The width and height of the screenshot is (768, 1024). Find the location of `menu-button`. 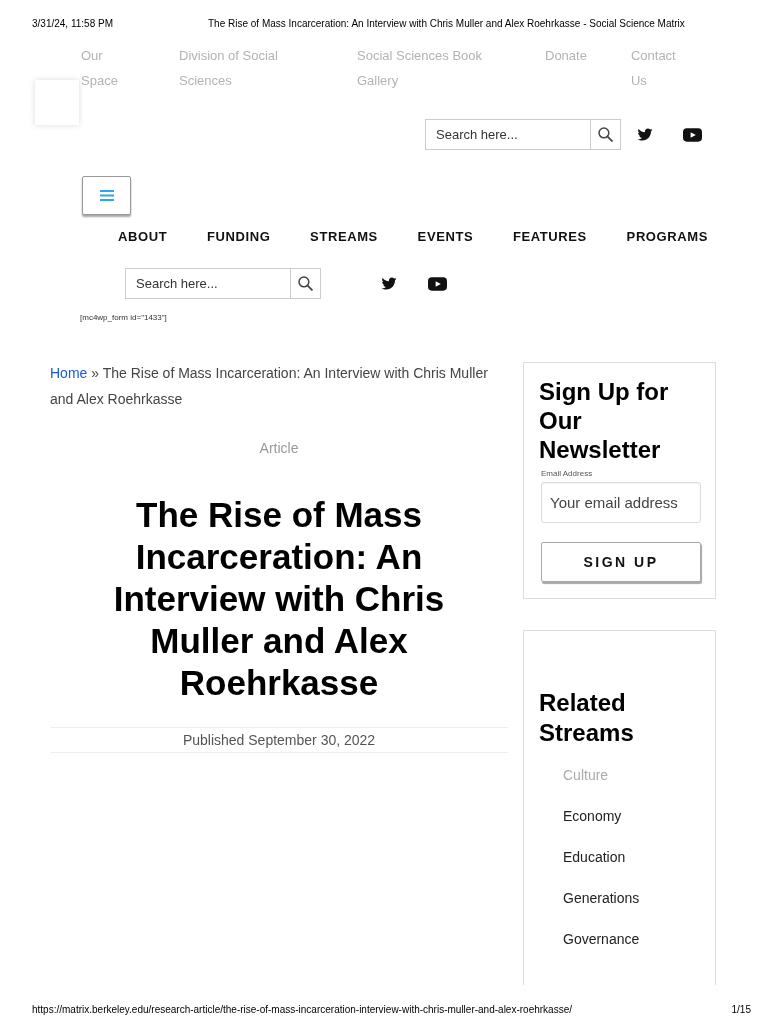

menu-button is located at coordinates (106, 195).